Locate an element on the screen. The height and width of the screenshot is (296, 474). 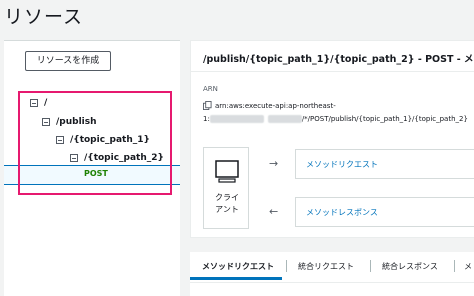
arn-line-2-prefix: 1: is located at coordinates (206, 119).